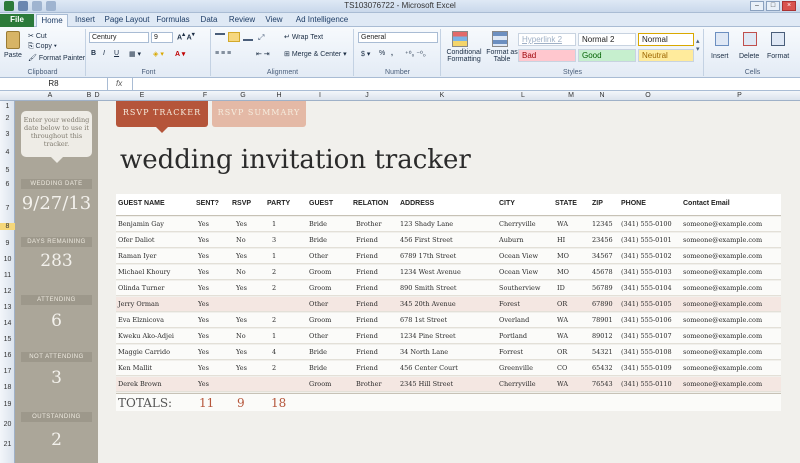 This screenshot has height=463, width=800. What do you see at coordinates (135, 54) in the screenshot?
I see `borders-button: ▦ ▾` at bounding box center [135, 54].